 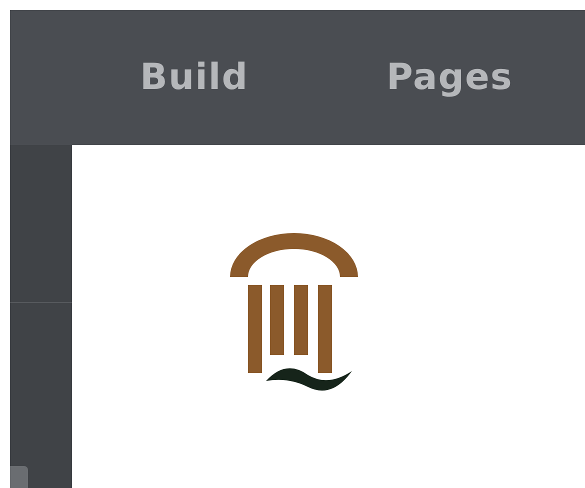 What do you see at coordinates (194, 77) in the screenshot?
I see `nav-tab: Build` at bounding box center [194, 77].